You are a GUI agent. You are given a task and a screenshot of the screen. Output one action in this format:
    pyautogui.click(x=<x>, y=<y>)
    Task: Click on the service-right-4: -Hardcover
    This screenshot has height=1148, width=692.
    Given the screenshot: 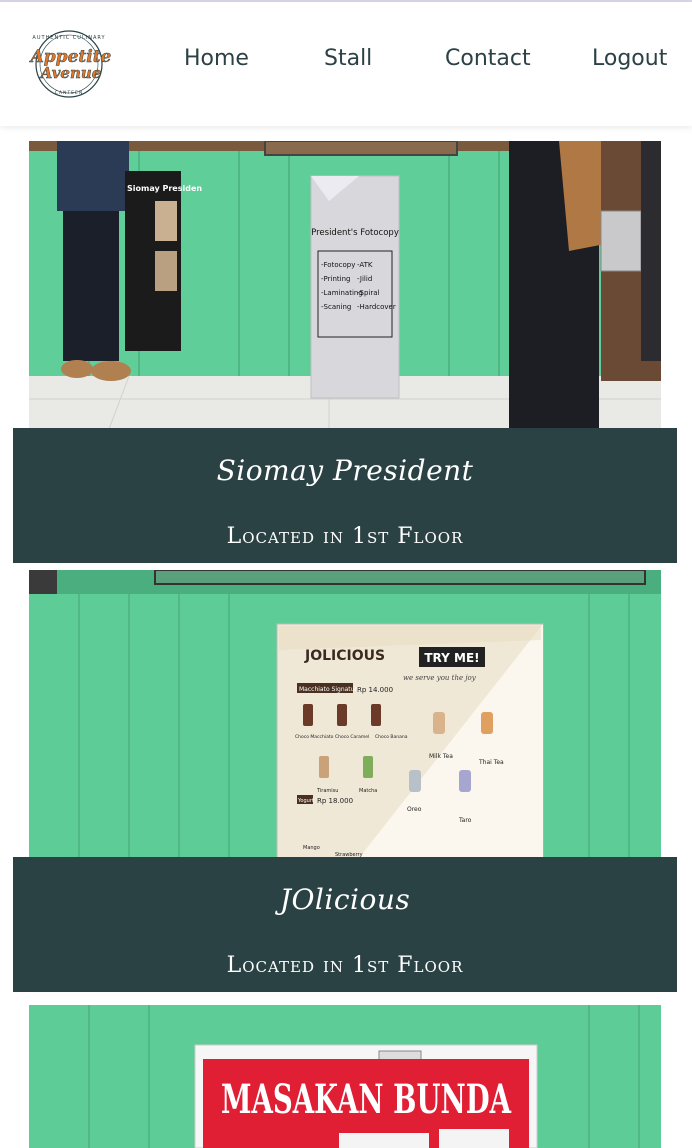 What is the action you would take?
    pyautogui.click(x=376, y=307)
    